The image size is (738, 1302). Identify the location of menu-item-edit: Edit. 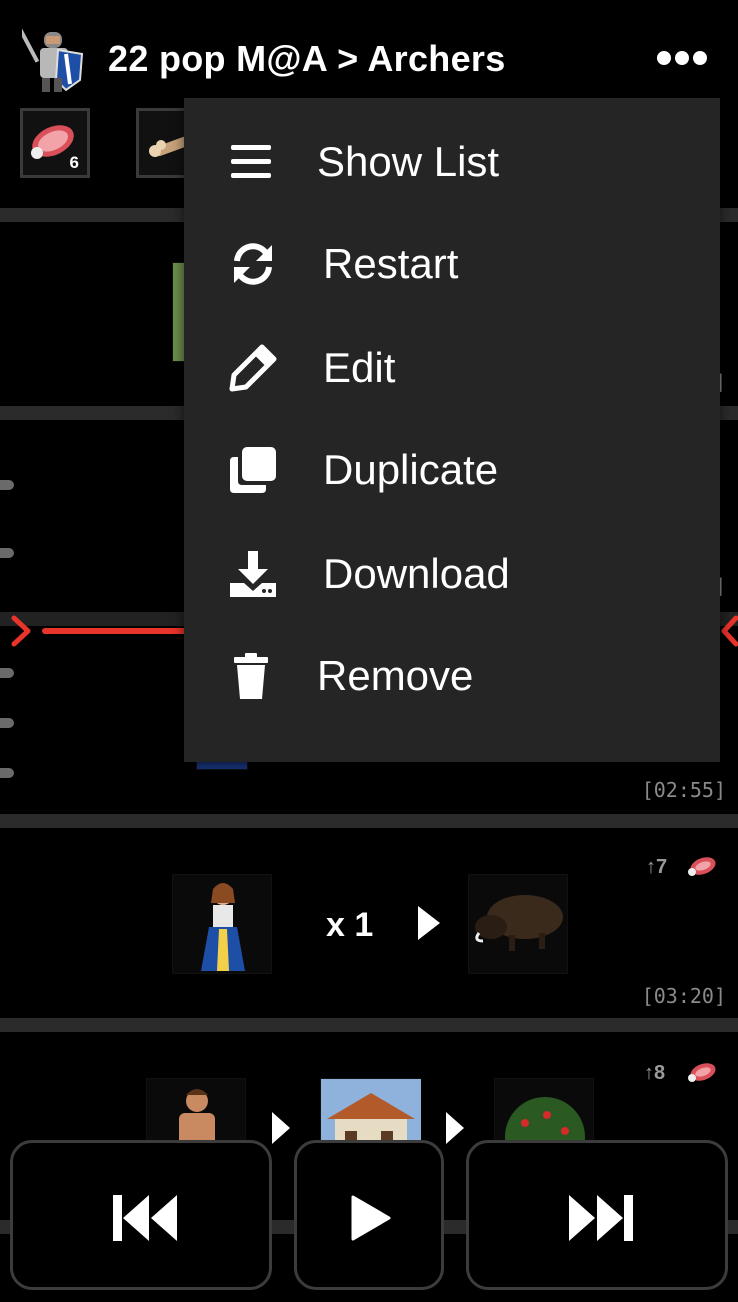
(452, 368).